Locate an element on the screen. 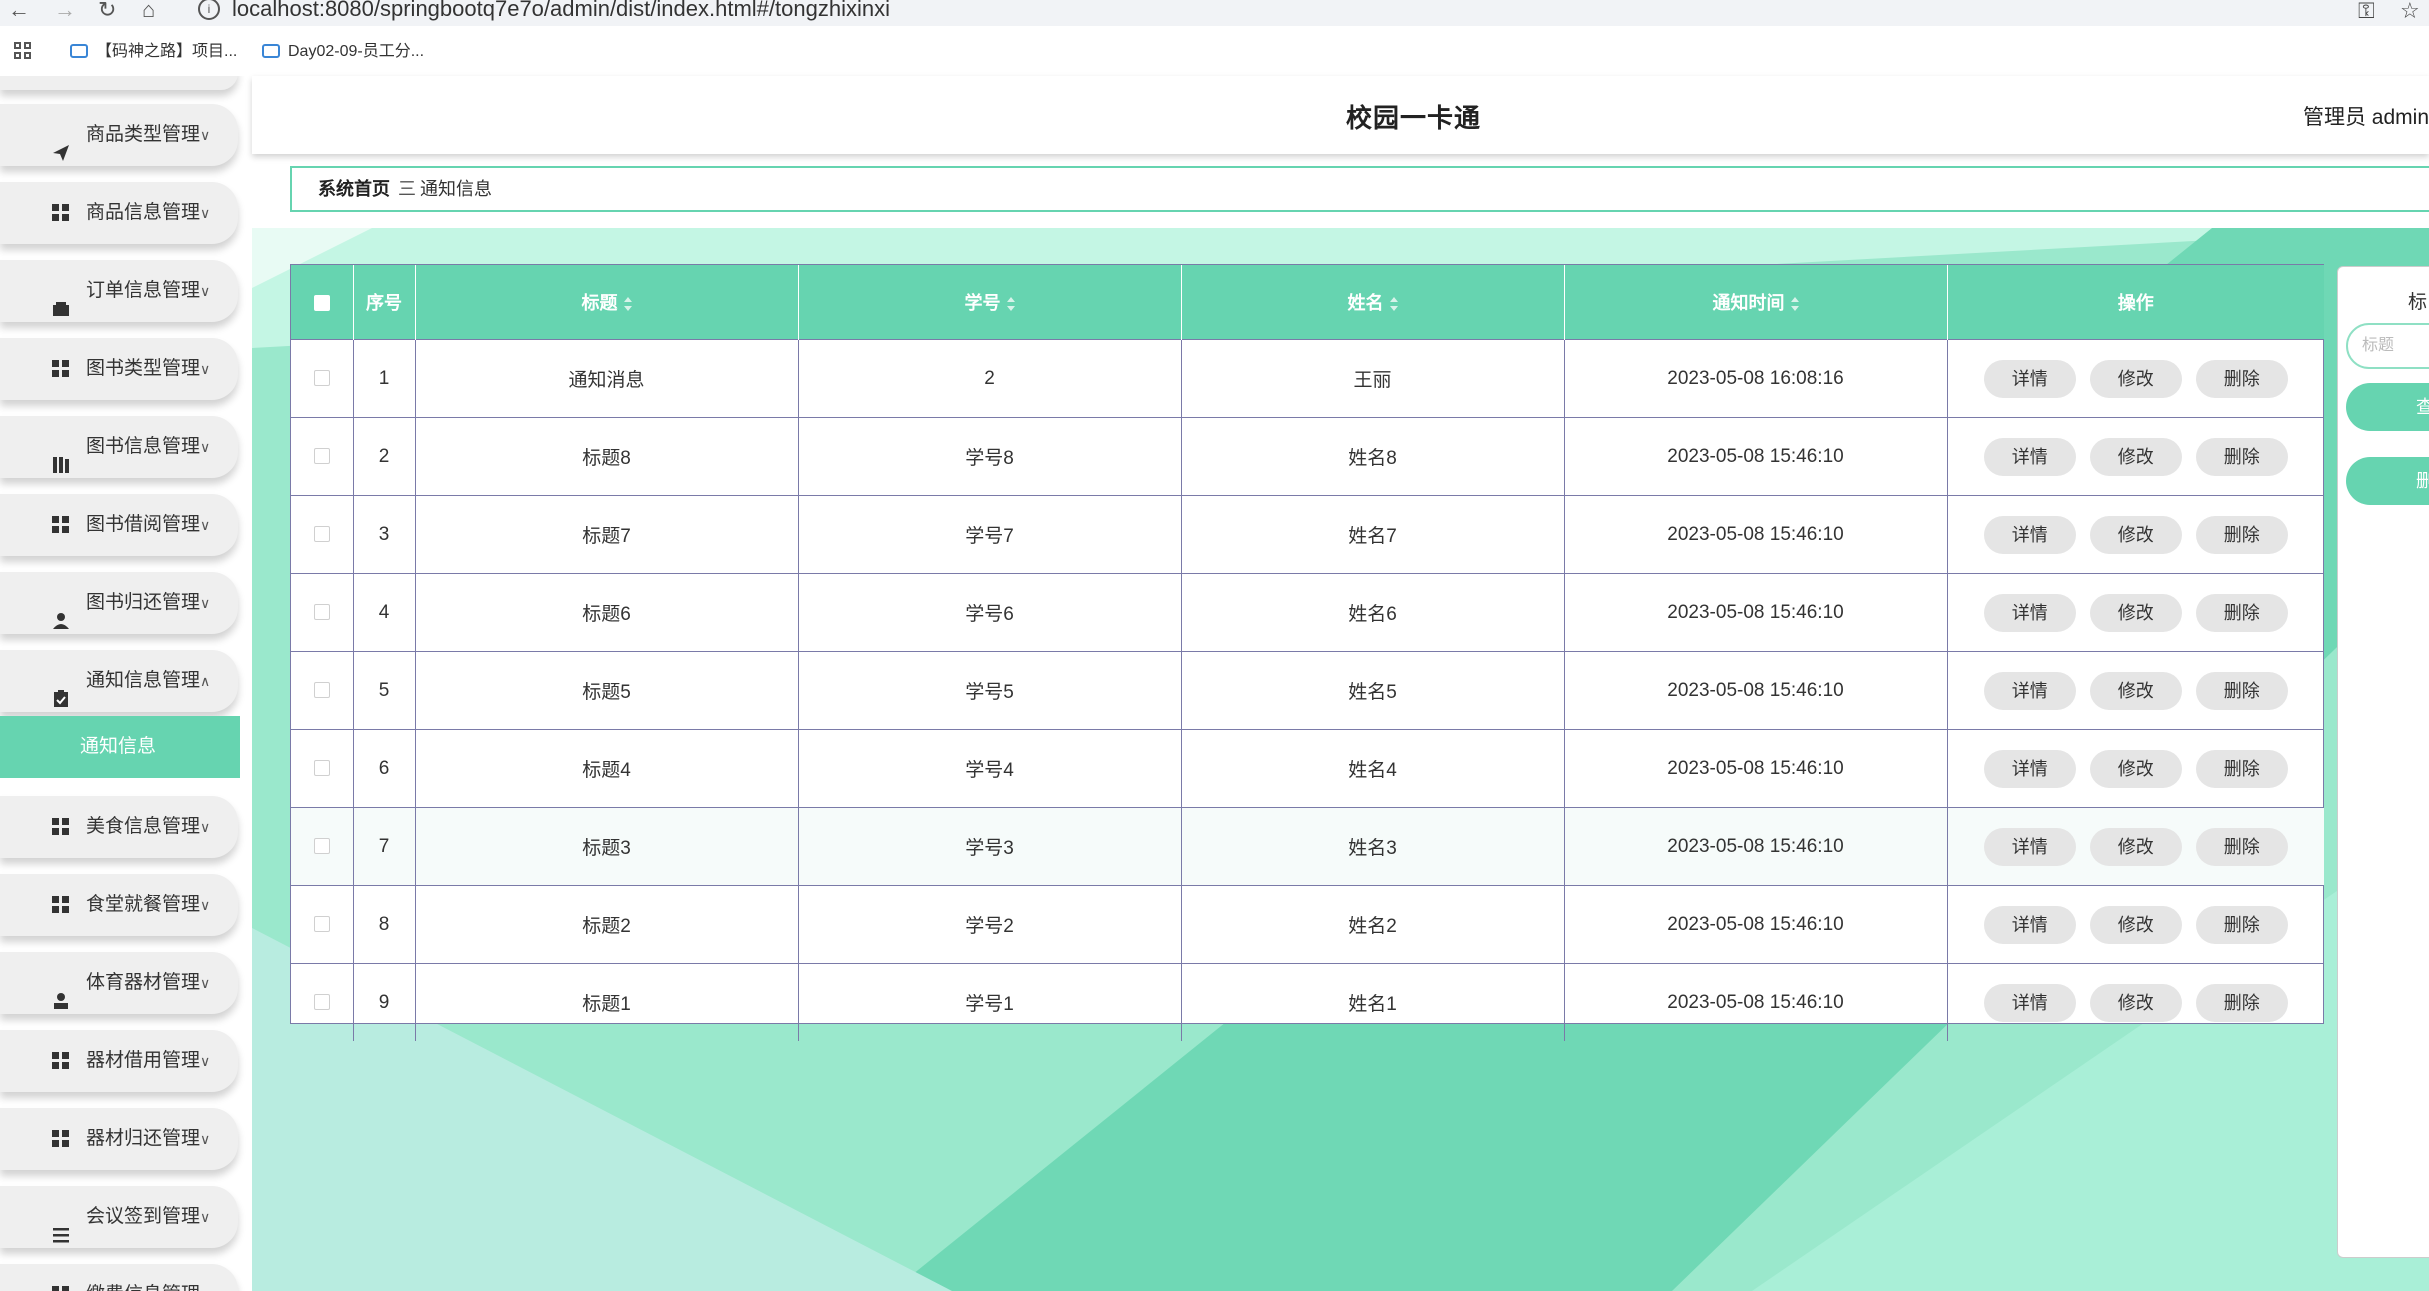  select-all-header is located at coordinates (322, 302).